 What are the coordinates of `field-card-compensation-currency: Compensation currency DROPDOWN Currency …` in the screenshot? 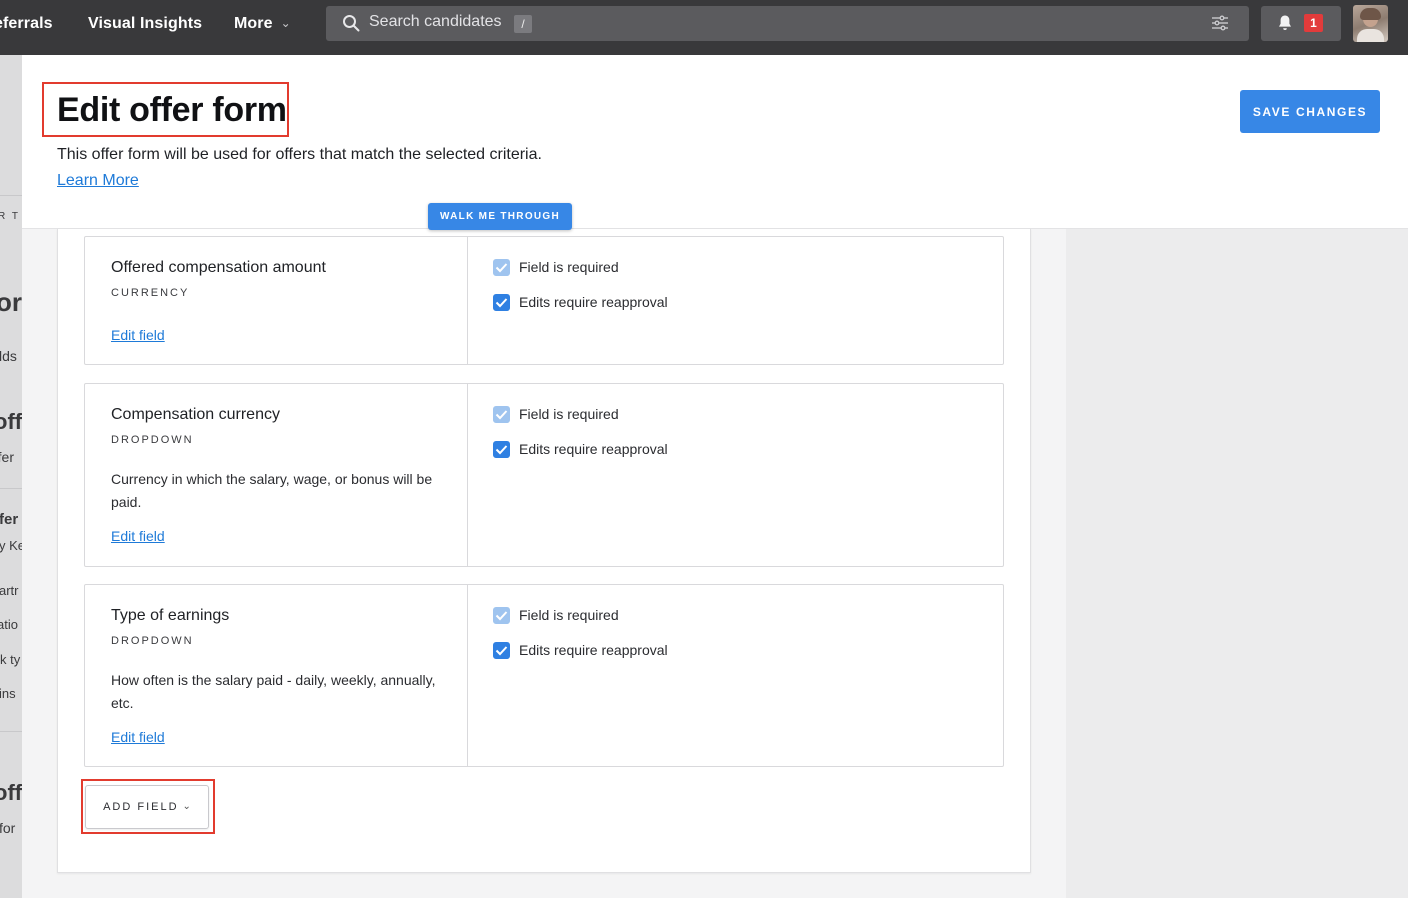 It's located at (544, 475).